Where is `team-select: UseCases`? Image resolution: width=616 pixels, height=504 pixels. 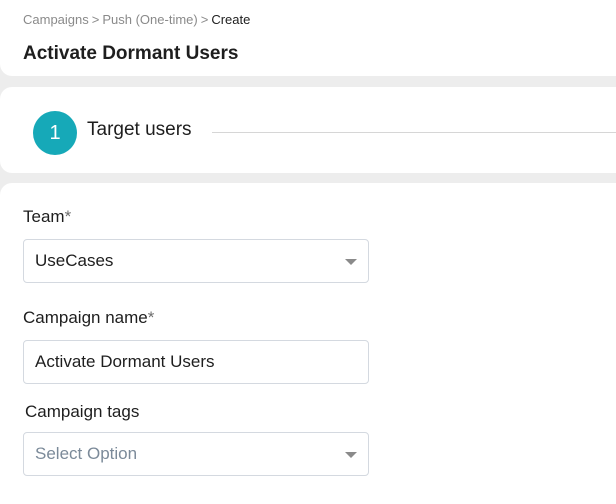 team-select: UseCases is located at coordinates (196, 261).